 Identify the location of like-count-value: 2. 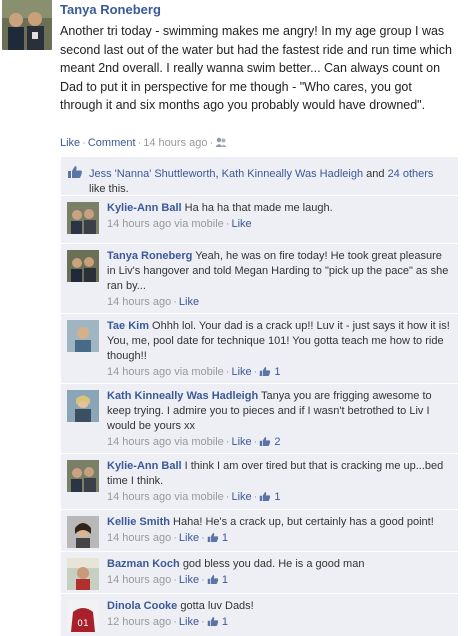
(277, 442).